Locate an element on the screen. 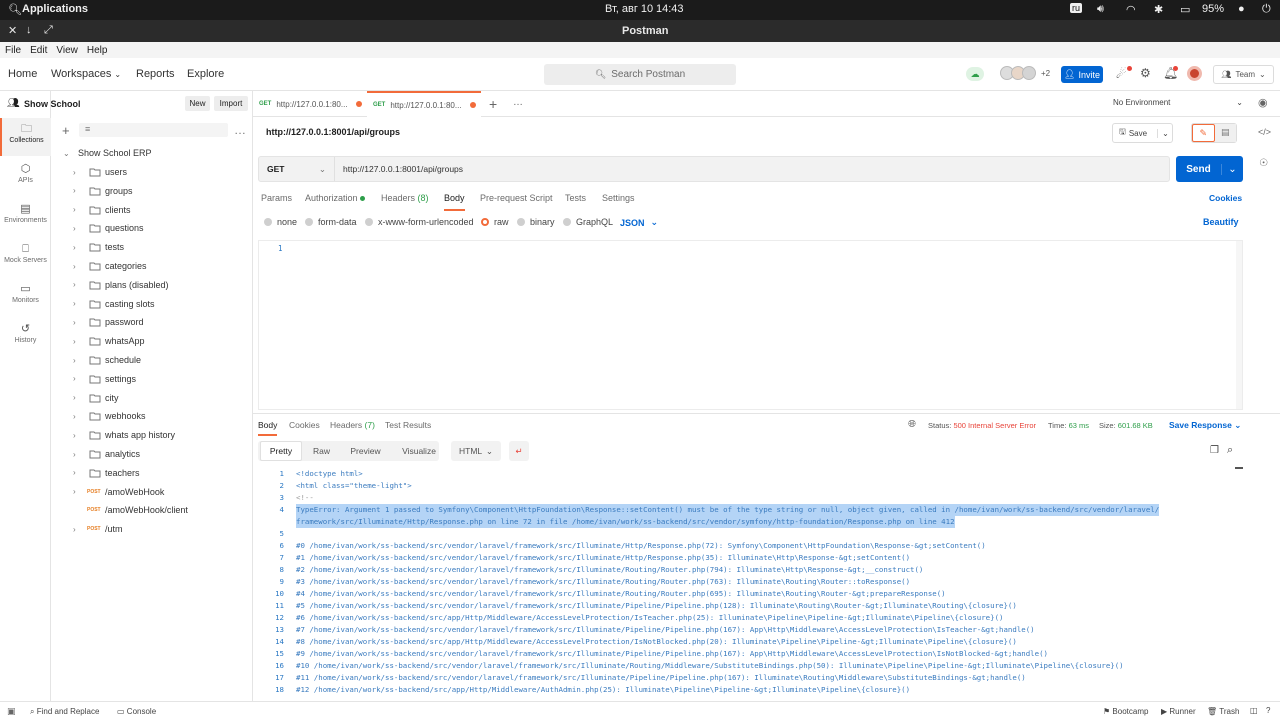 The width and height of the screenshot is (1280, 720). search-icon: 🔍︎ is located at coordinates (15, 9).